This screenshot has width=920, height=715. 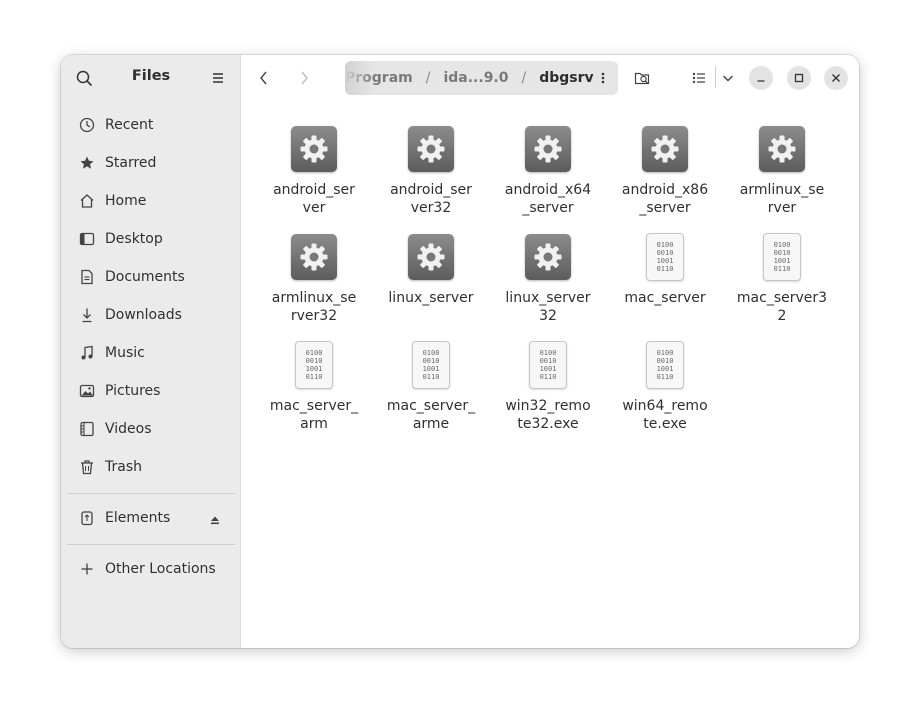 I want to click on file-item: 0100 0010 1001 0110 mac_server, so click(x=665, y=269).